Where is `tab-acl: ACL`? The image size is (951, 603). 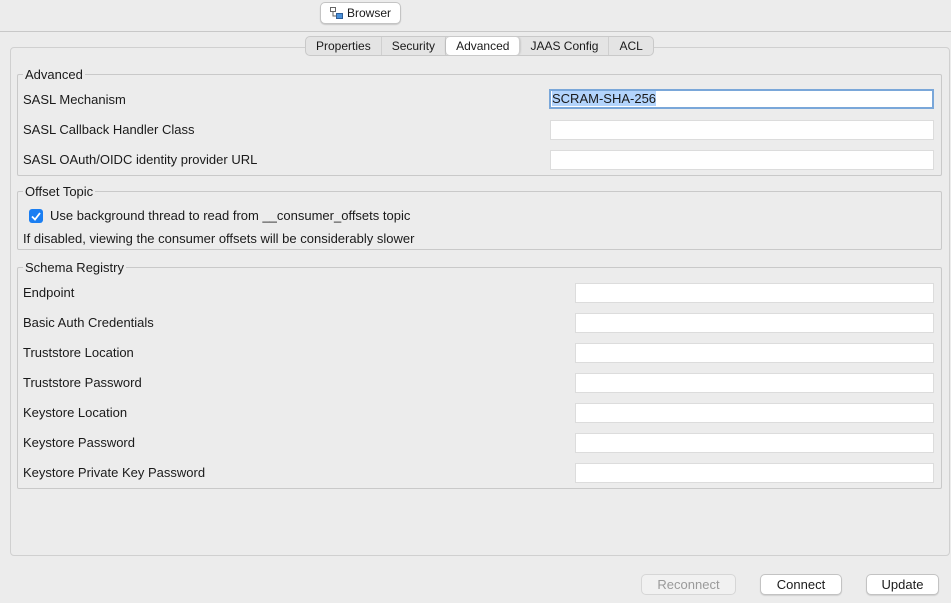 tab-acl: ACL is located at coordinates (630, 46).